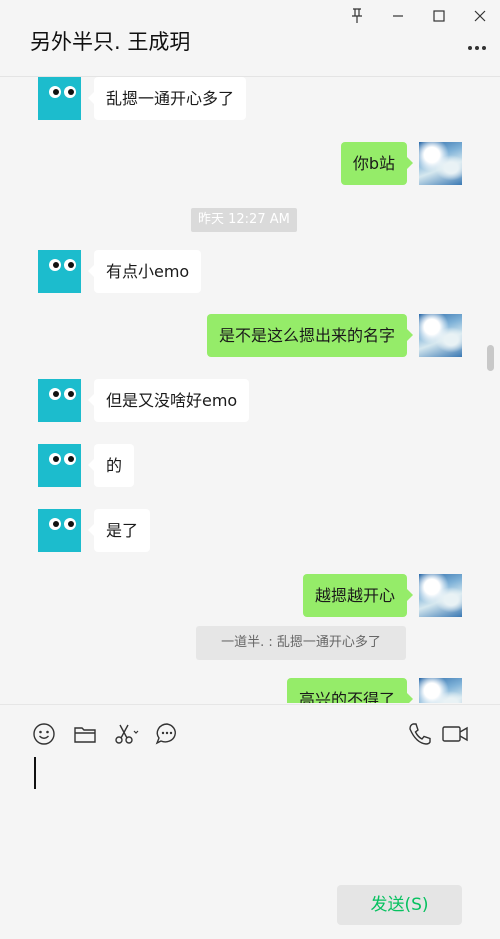 Image resolution: width=500 pixels, height=939 pixels. I want to click on emoji-icon, so click(44, 734).